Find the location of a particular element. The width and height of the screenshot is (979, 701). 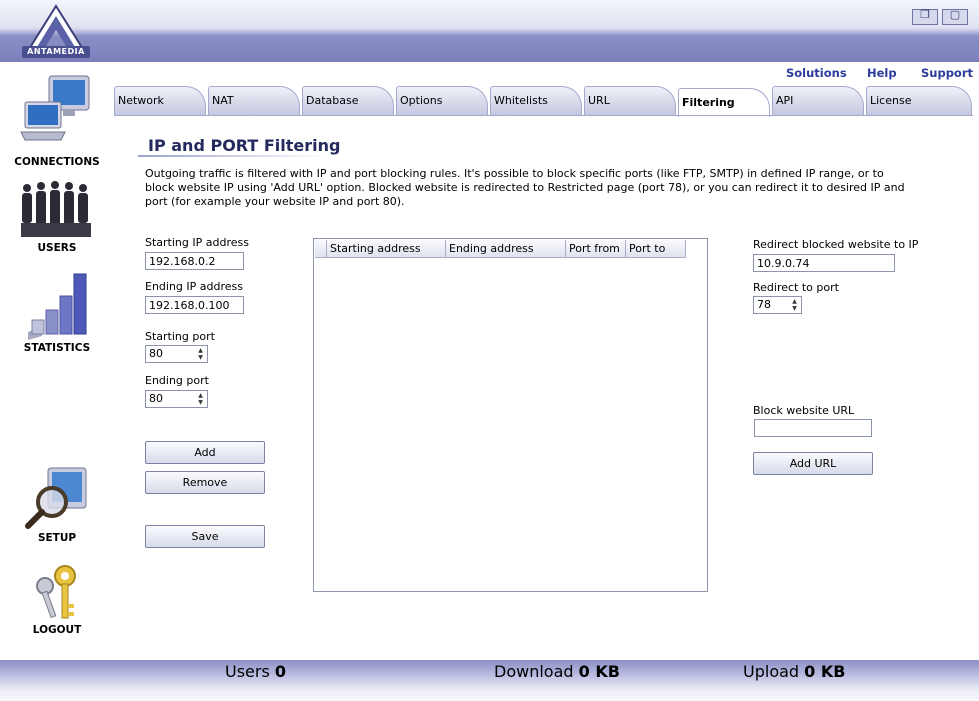

users-stat-label: Users is located at coordinates (247, 671).